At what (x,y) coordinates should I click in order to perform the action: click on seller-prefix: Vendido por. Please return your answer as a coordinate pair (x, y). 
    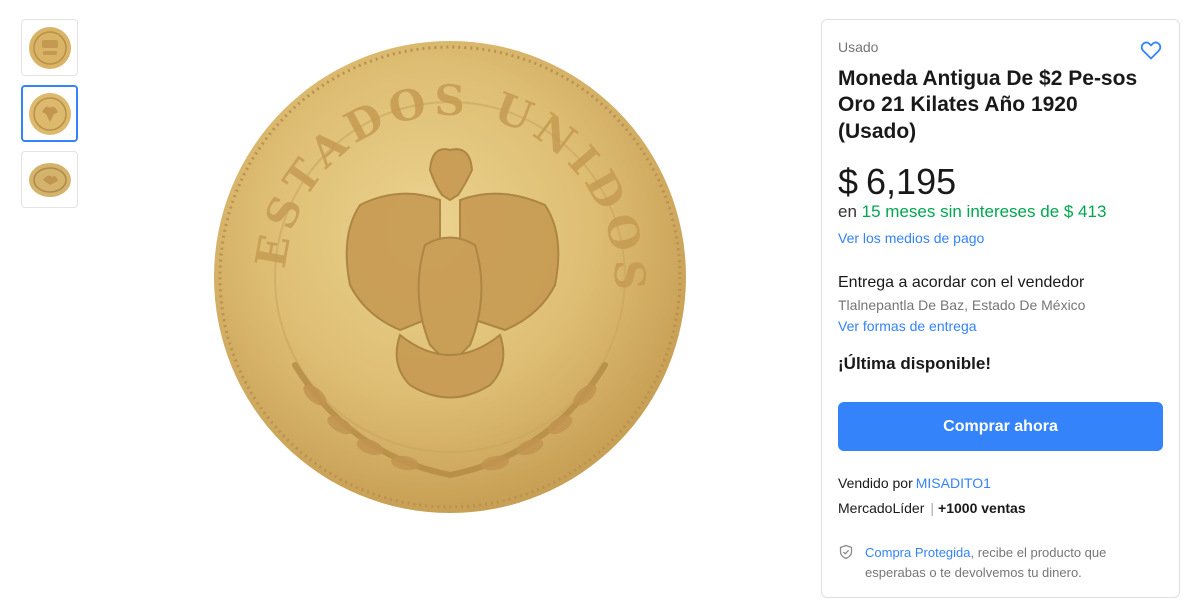
    Looking at the image, I should click on (875, 483).